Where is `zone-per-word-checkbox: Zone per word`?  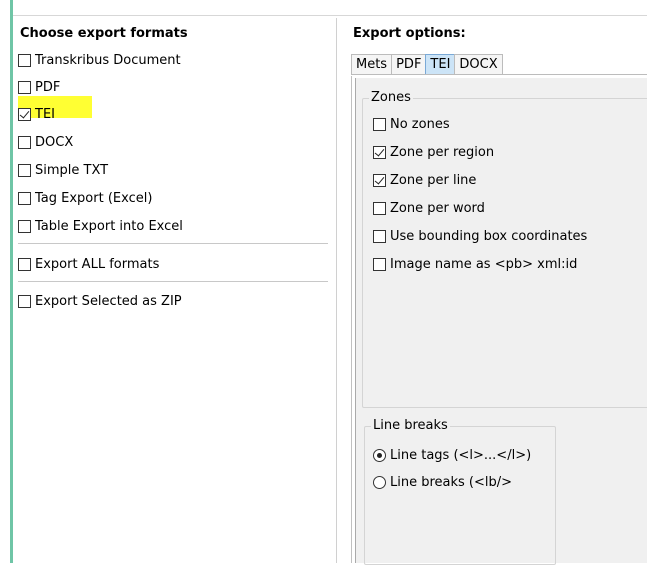 zone-per-word-checkbox: Zone per word is located at coordinates (429, 208).